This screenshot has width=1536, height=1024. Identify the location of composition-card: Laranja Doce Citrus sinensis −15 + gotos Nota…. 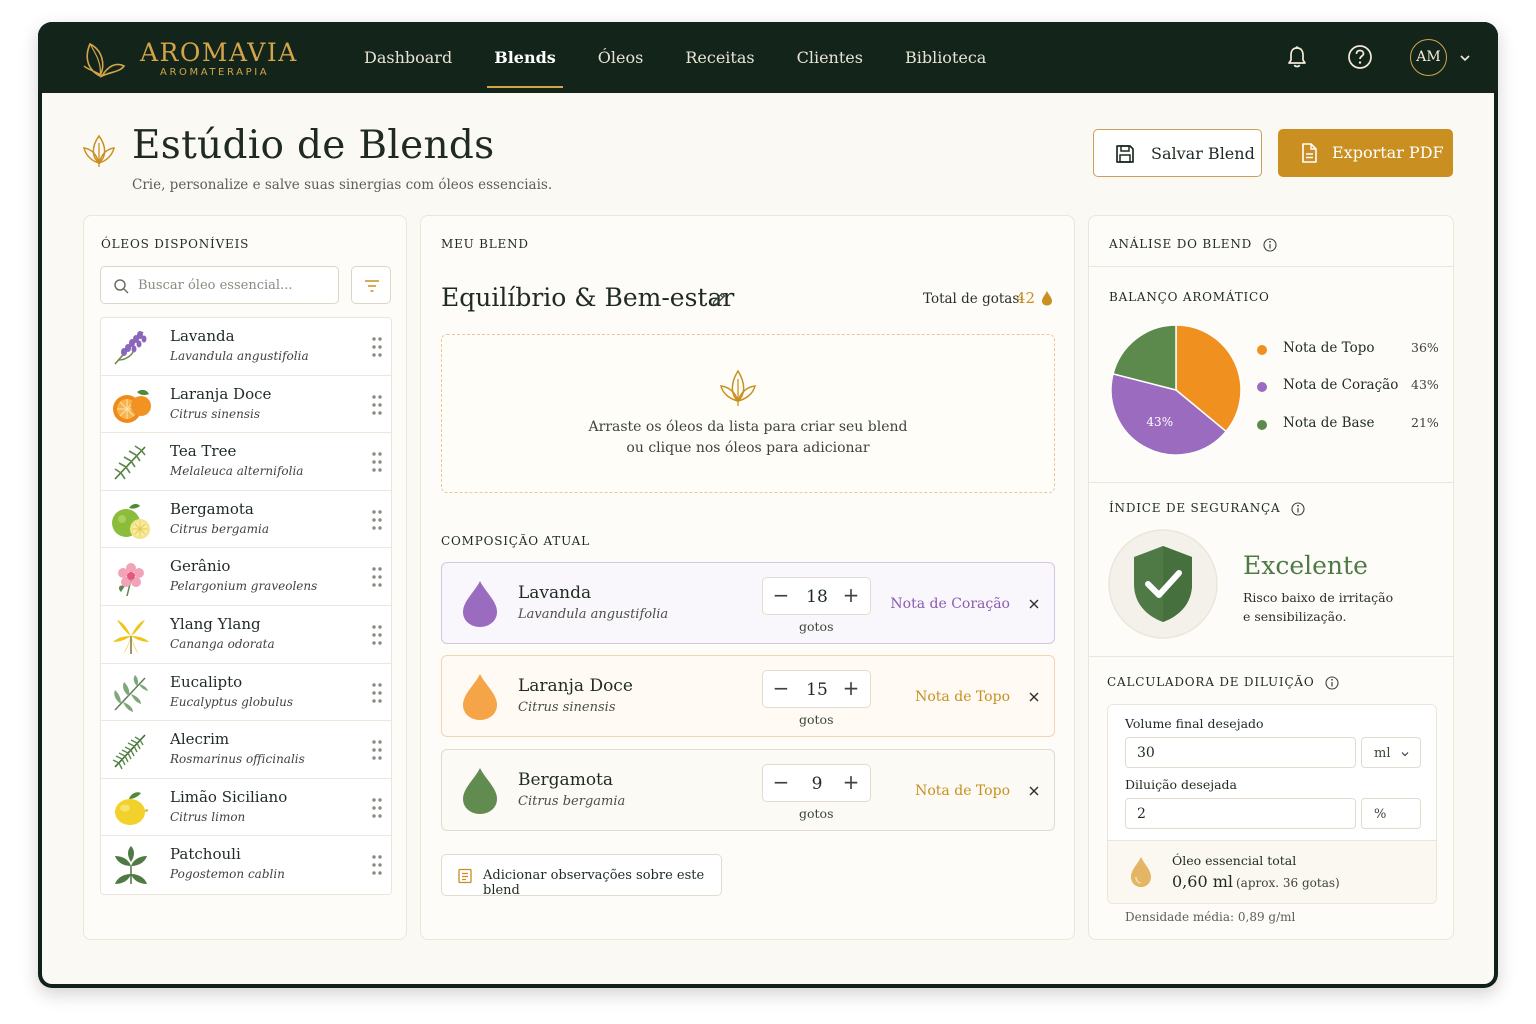
(748, 696).